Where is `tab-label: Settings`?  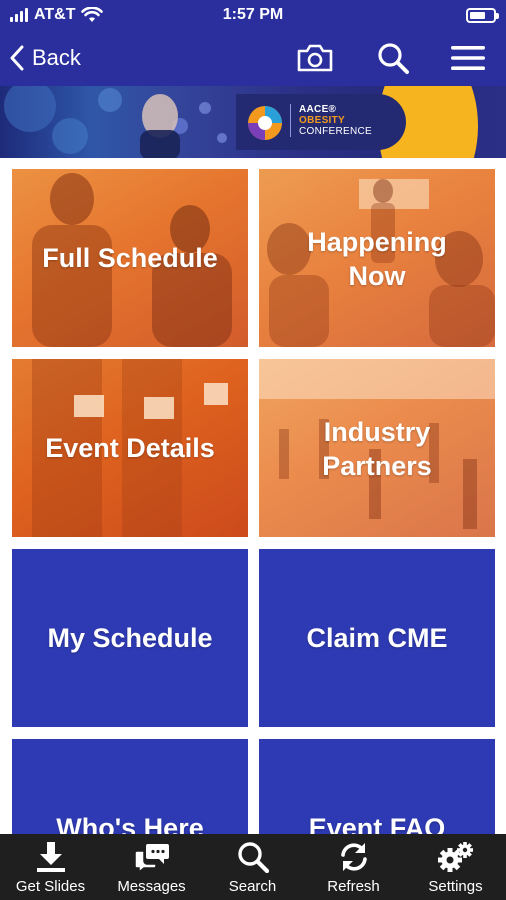
tab-label: Settings is located at coordinates (455, 886).